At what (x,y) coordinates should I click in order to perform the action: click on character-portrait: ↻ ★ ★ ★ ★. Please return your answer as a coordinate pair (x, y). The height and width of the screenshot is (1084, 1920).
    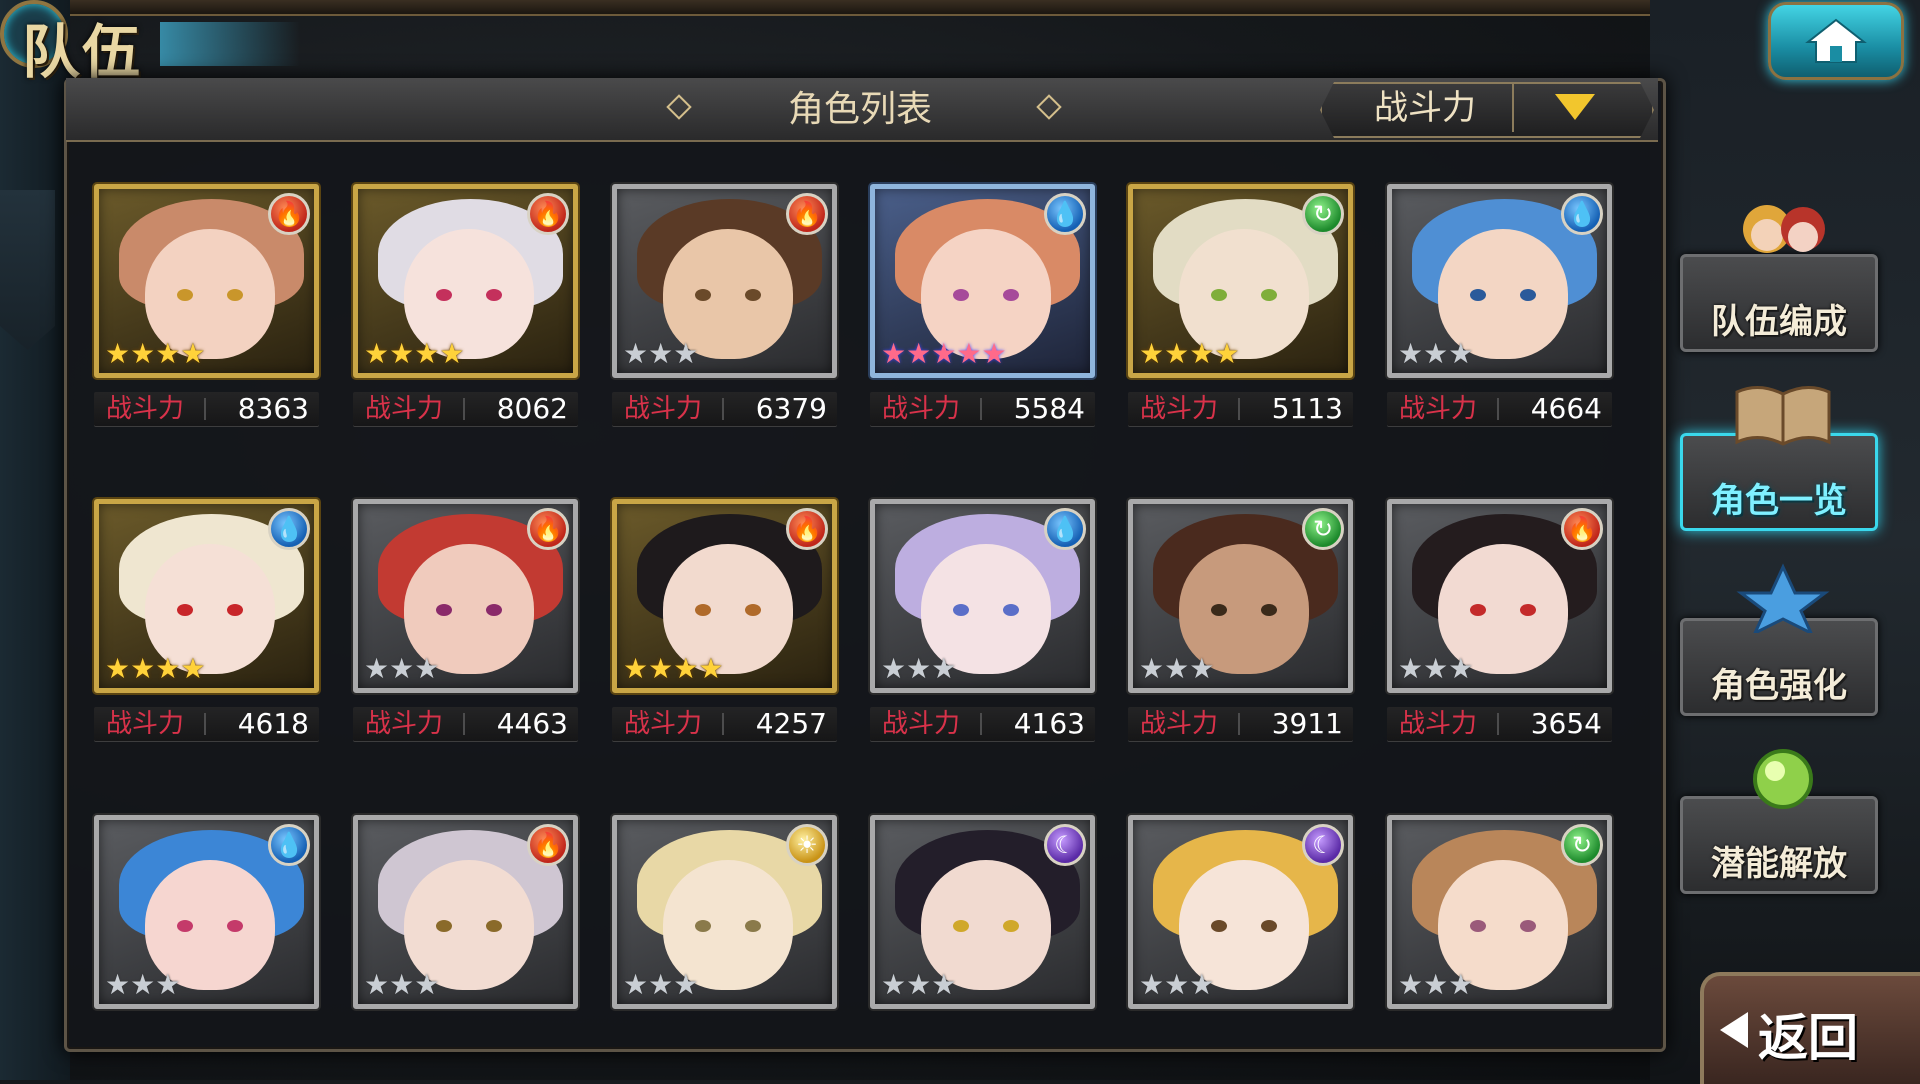
    Looking at the image, I should click on (1240, 281).